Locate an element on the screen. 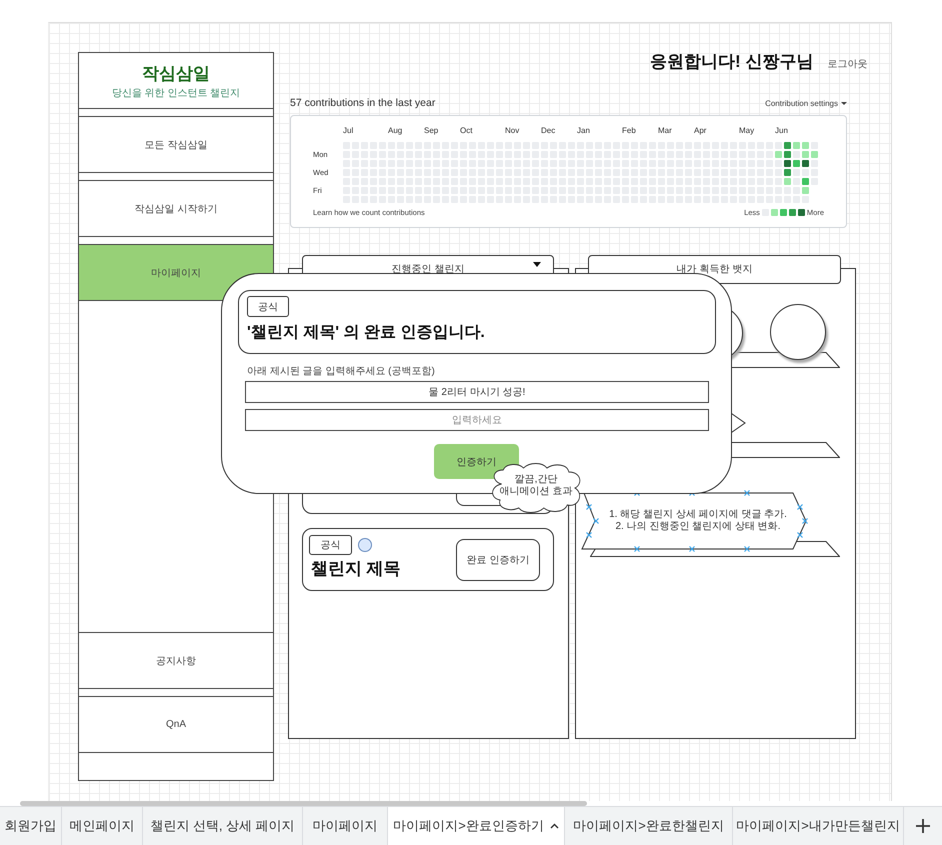 This screenshot has height=845, width=942. dropdown-arrow-icon is located at coordinates (537, 264).